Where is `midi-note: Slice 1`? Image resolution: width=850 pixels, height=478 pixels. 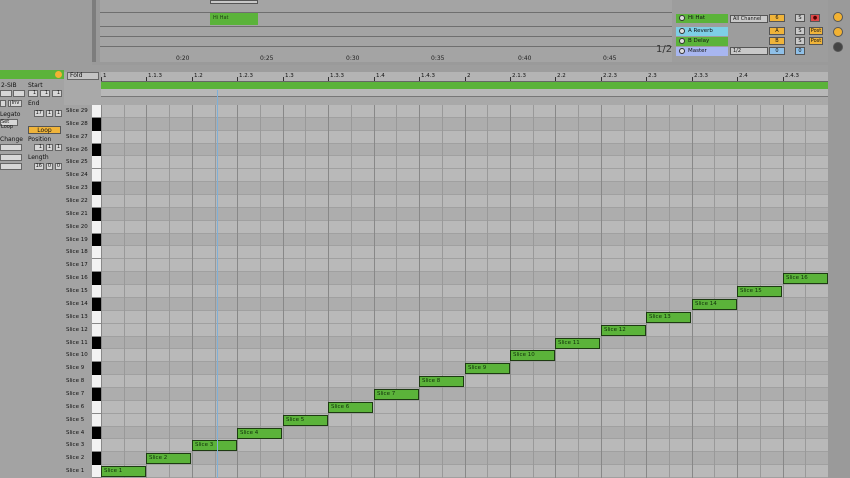
midi-note: Slice 1 is located at coordinates (123, 471).